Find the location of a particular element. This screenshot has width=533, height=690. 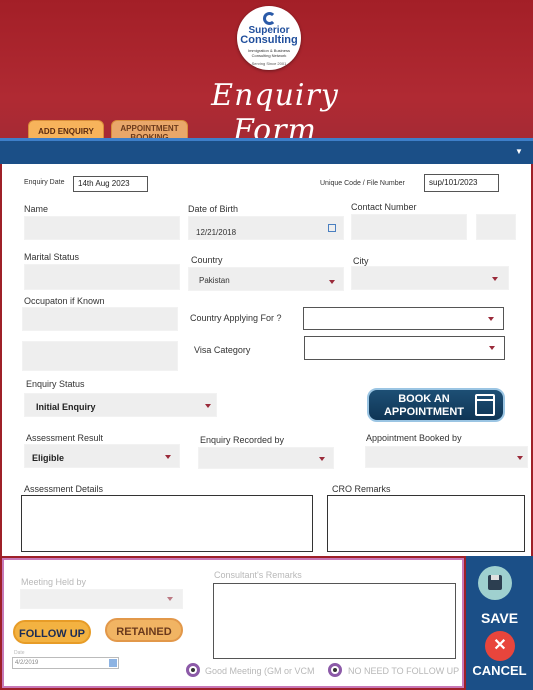

date-picker: 4/2/2019 is located at coordinates (65, 663).